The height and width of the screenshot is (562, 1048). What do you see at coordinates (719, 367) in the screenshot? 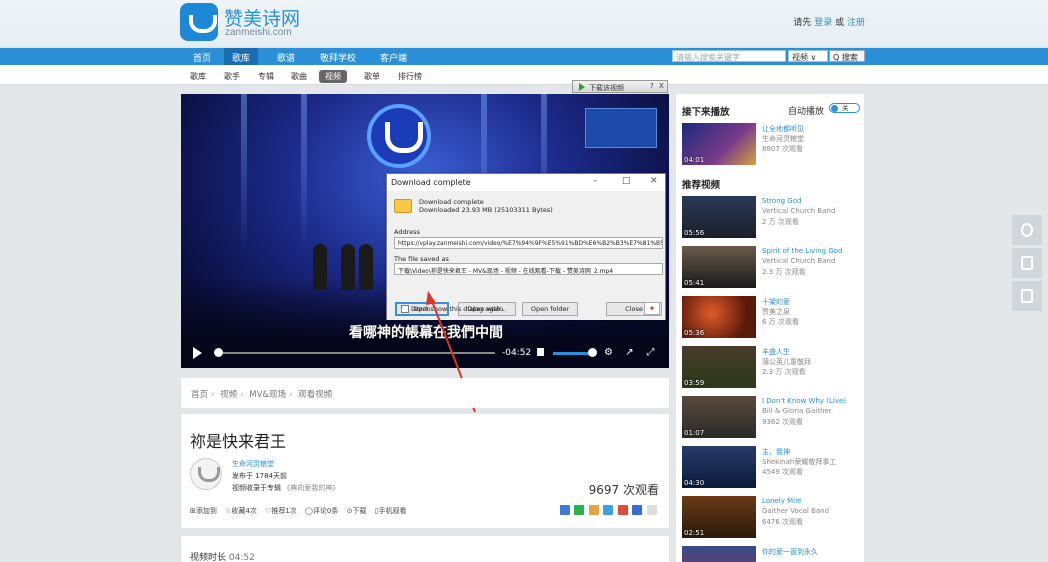
I see `video-thumbnail: 03:59` at bounding box center [719, 367].